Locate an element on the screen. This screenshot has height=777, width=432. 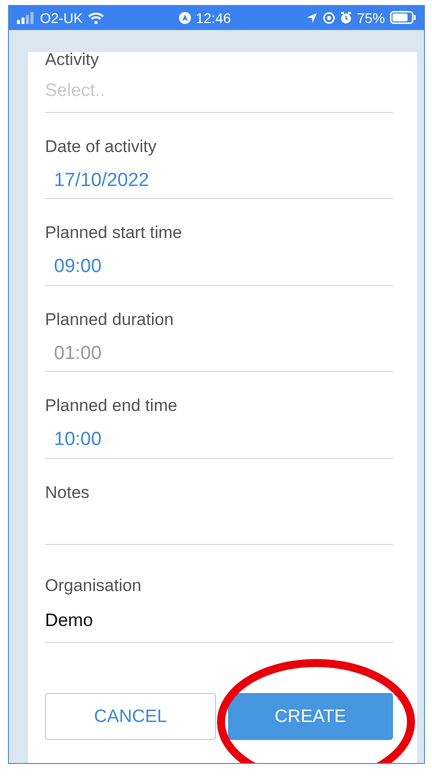
battery-percentage: 75% is located at coordinates (370, 18).